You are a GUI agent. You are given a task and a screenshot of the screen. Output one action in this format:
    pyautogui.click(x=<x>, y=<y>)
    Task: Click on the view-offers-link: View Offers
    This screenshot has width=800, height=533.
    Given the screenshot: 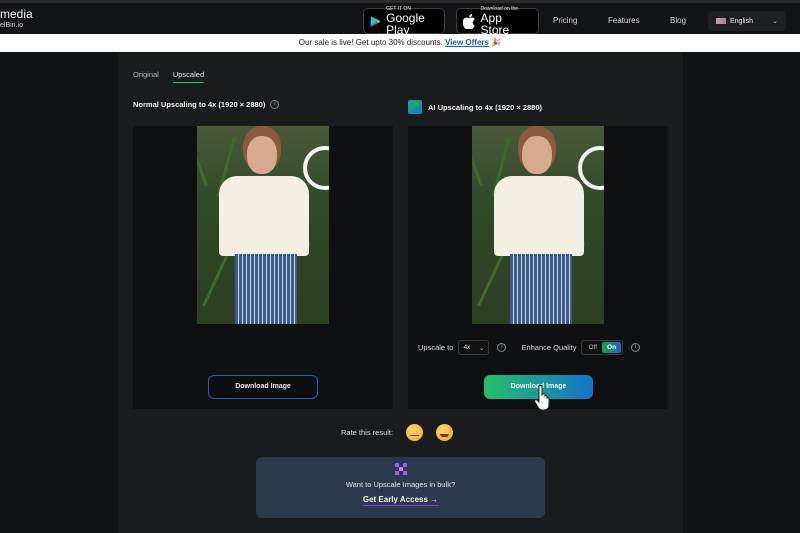 What is the action you would take?
    pyautogui.click(x=467, y=42)
    